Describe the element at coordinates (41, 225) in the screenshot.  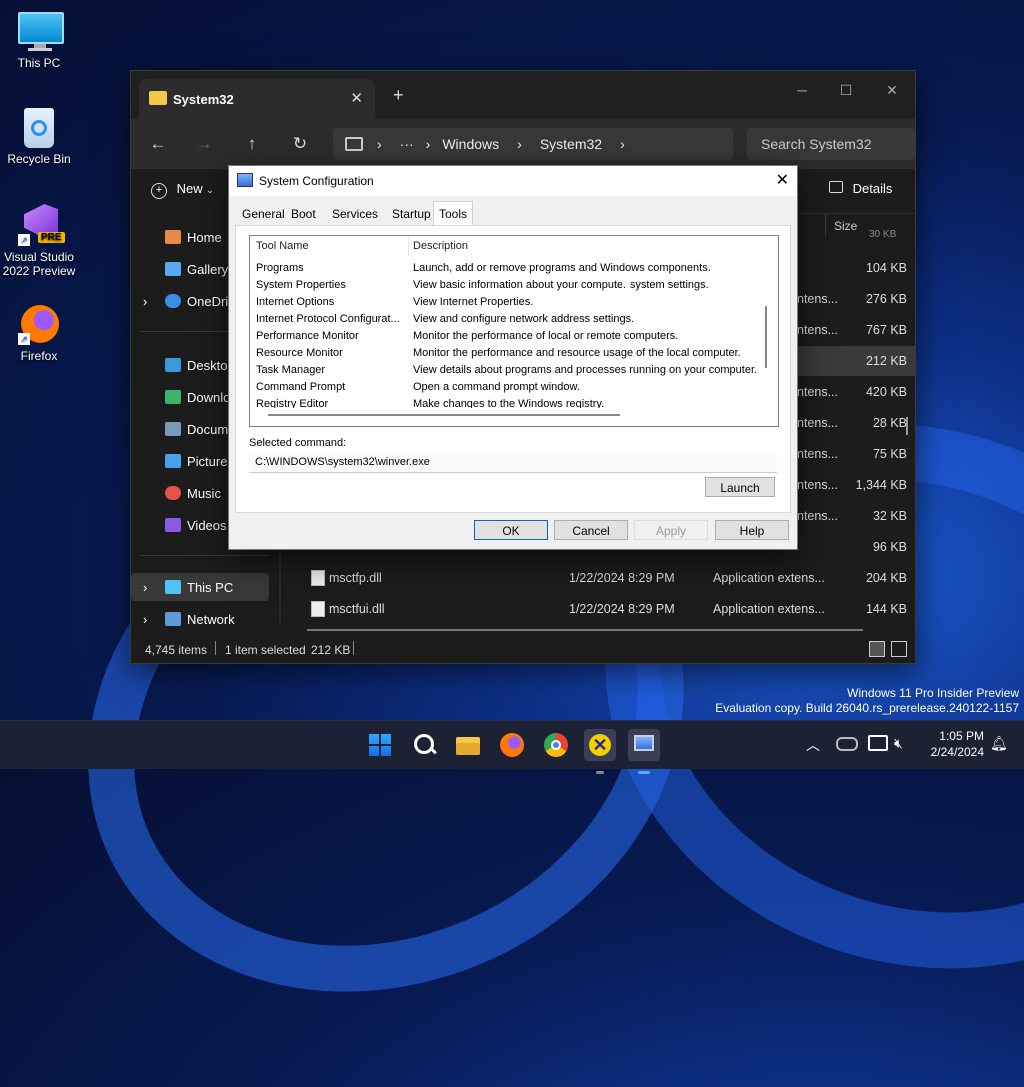
I see `visual-studio-icon: PRE ↗` at that location.